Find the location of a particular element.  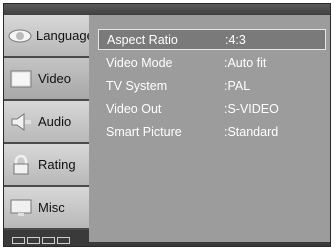

setting-row-smart-picture: Smart Picture :Standard is located at coordinates (212, 131).